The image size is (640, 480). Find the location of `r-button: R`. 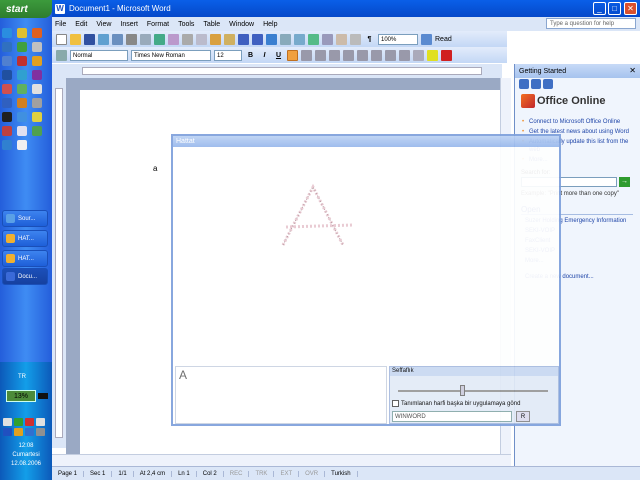

r-button: R is located at coordinates (523, 416).